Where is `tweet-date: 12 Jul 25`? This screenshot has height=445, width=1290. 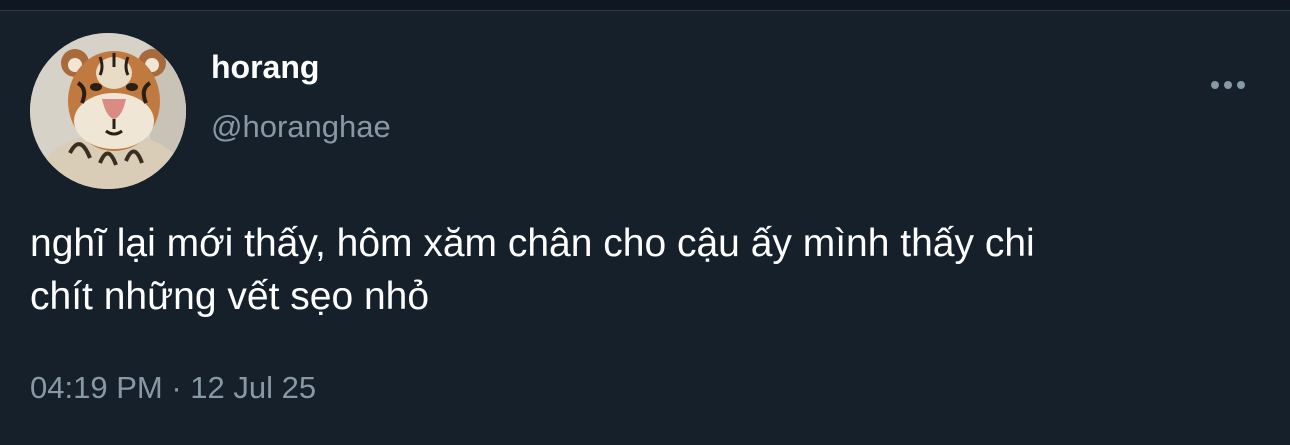
tweet-date: 12 Jul 25 is located at coordinates (253, 387).